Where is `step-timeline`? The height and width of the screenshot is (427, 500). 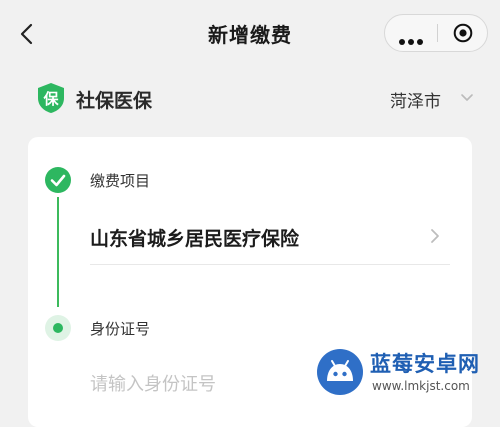 step-timeline is located at coordinates (58, 252).